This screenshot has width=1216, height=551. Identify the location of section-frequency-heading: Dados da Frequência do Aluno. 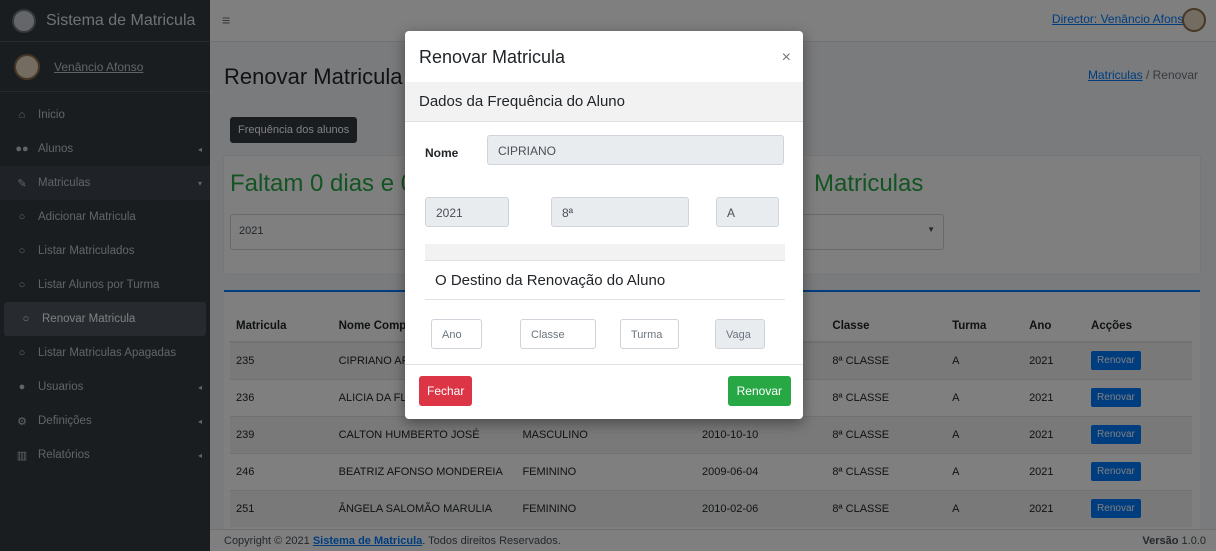
(604, 102).